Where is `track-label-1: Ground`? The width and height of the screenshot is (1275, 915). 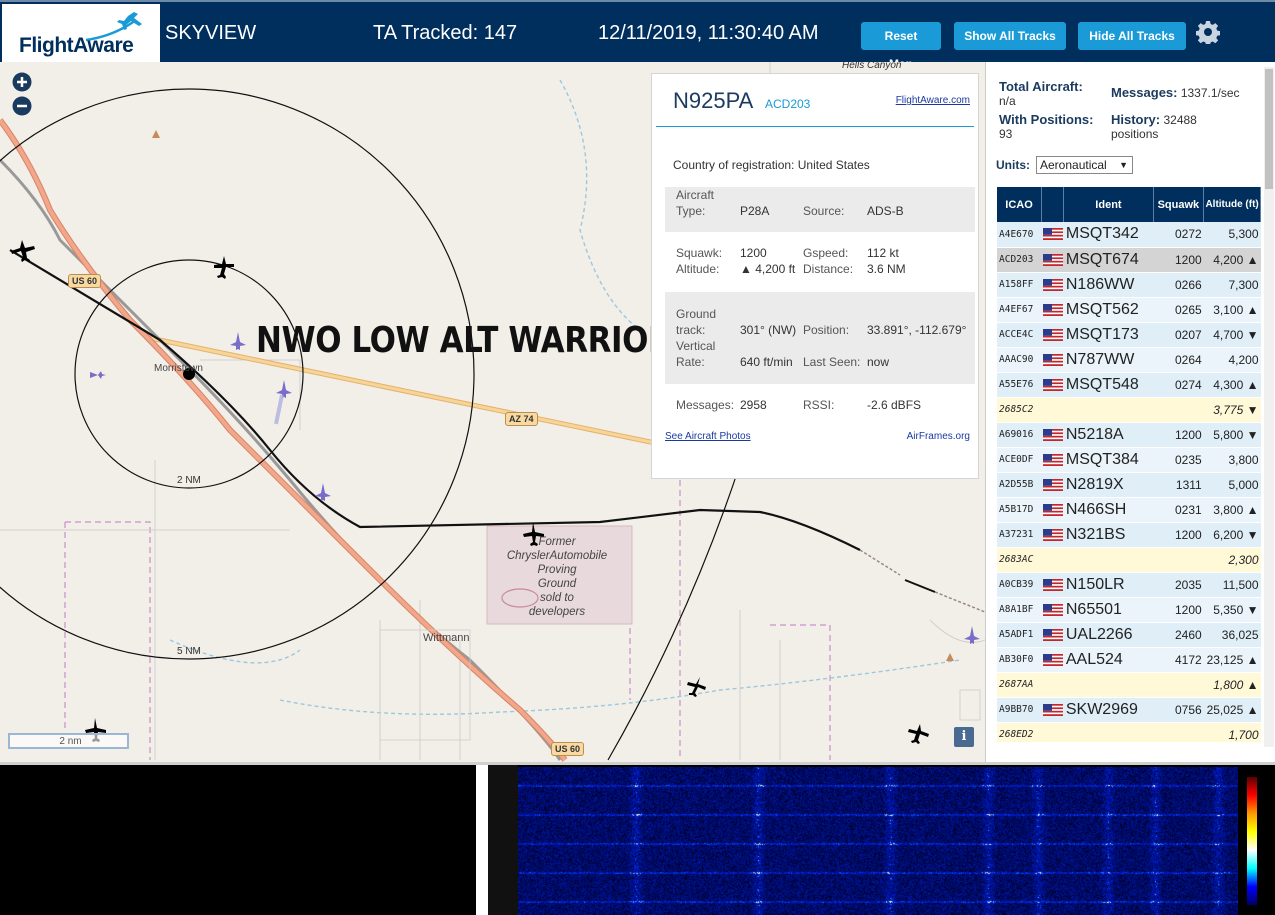 track-label-1: Ground is located at coordinates (696, 314).